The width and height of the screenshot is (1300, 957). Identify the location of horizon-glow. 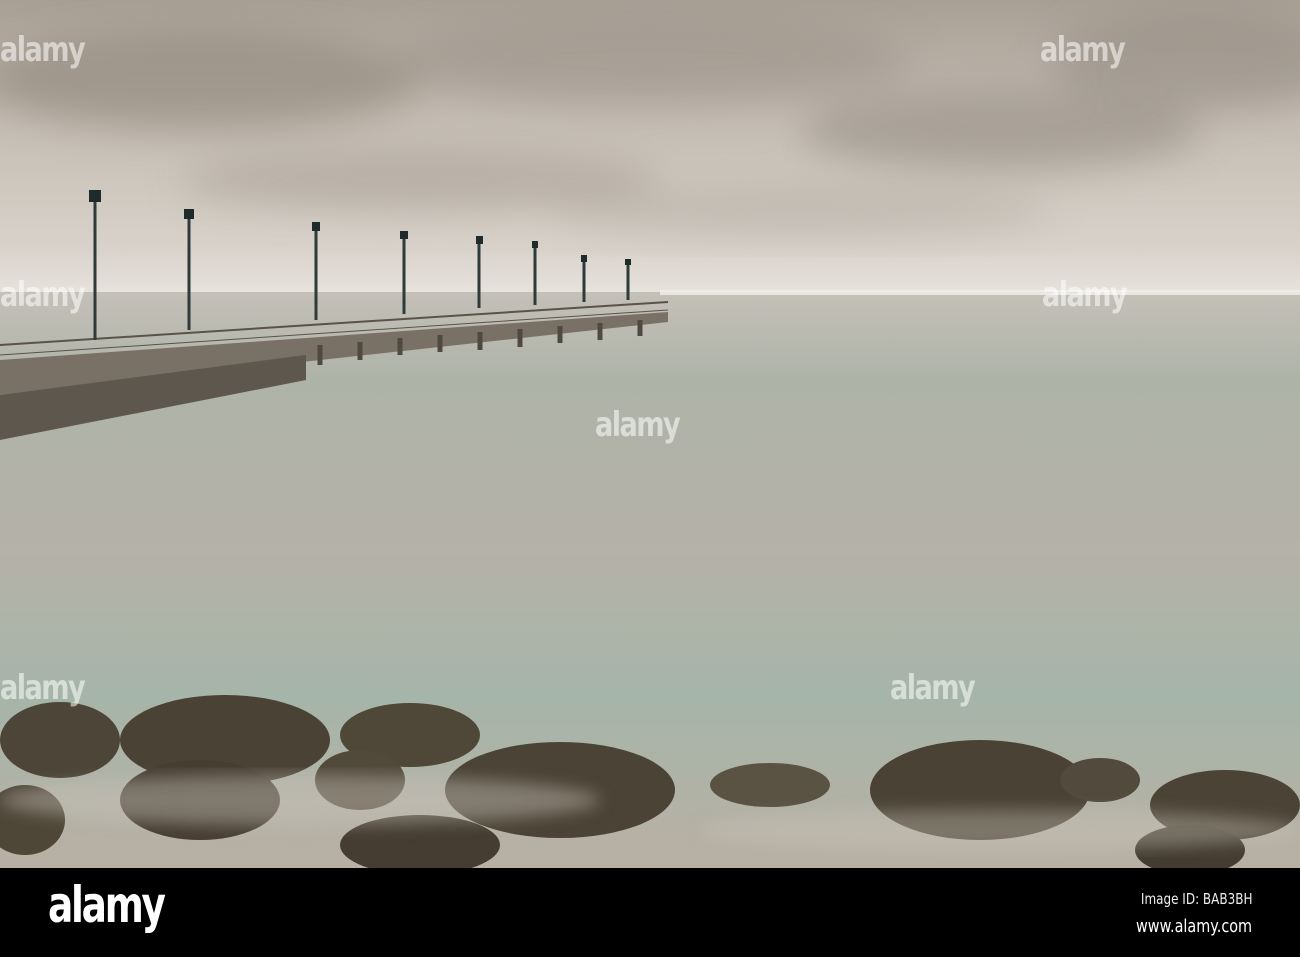
(980, 292).